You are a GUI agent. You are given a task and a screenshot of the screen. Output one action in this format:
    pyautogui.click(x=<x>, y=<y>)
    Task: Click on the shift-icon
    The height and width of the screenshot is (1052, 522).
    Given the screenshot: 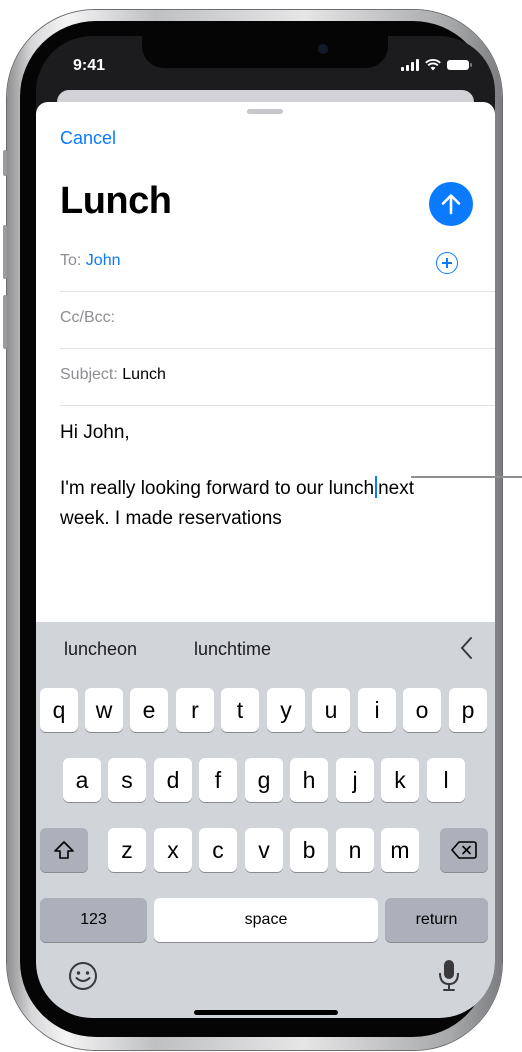 What is the action you would take?
    pyautogui.click(x=64, y=850)
    